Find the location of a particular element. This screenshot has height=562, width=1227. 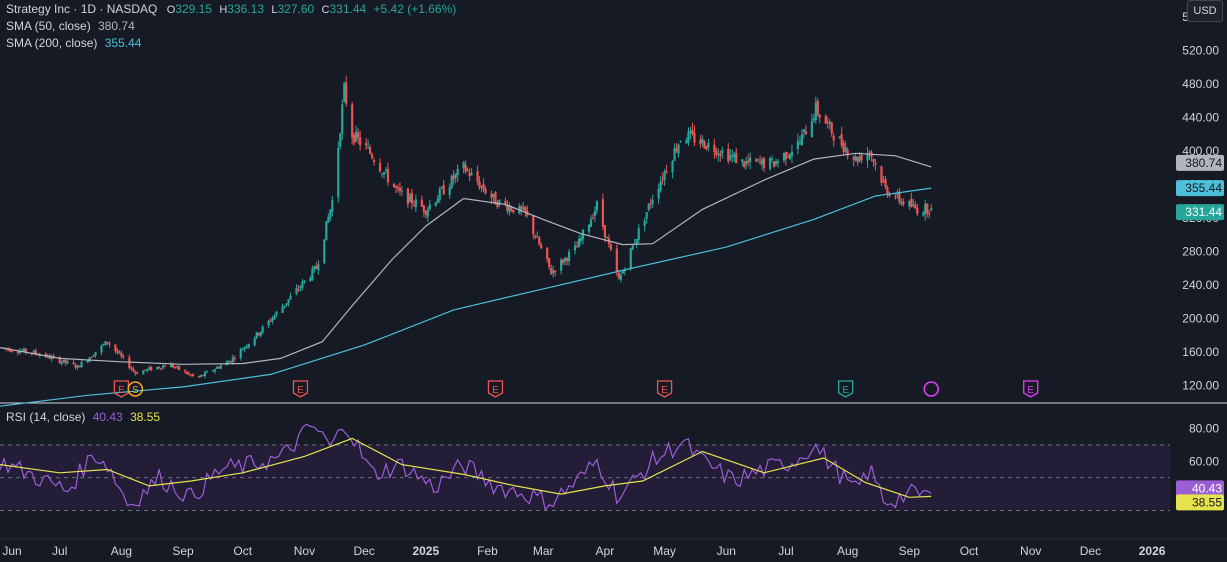

rsi-value: 40.43 is located at coordinates (107, 417).